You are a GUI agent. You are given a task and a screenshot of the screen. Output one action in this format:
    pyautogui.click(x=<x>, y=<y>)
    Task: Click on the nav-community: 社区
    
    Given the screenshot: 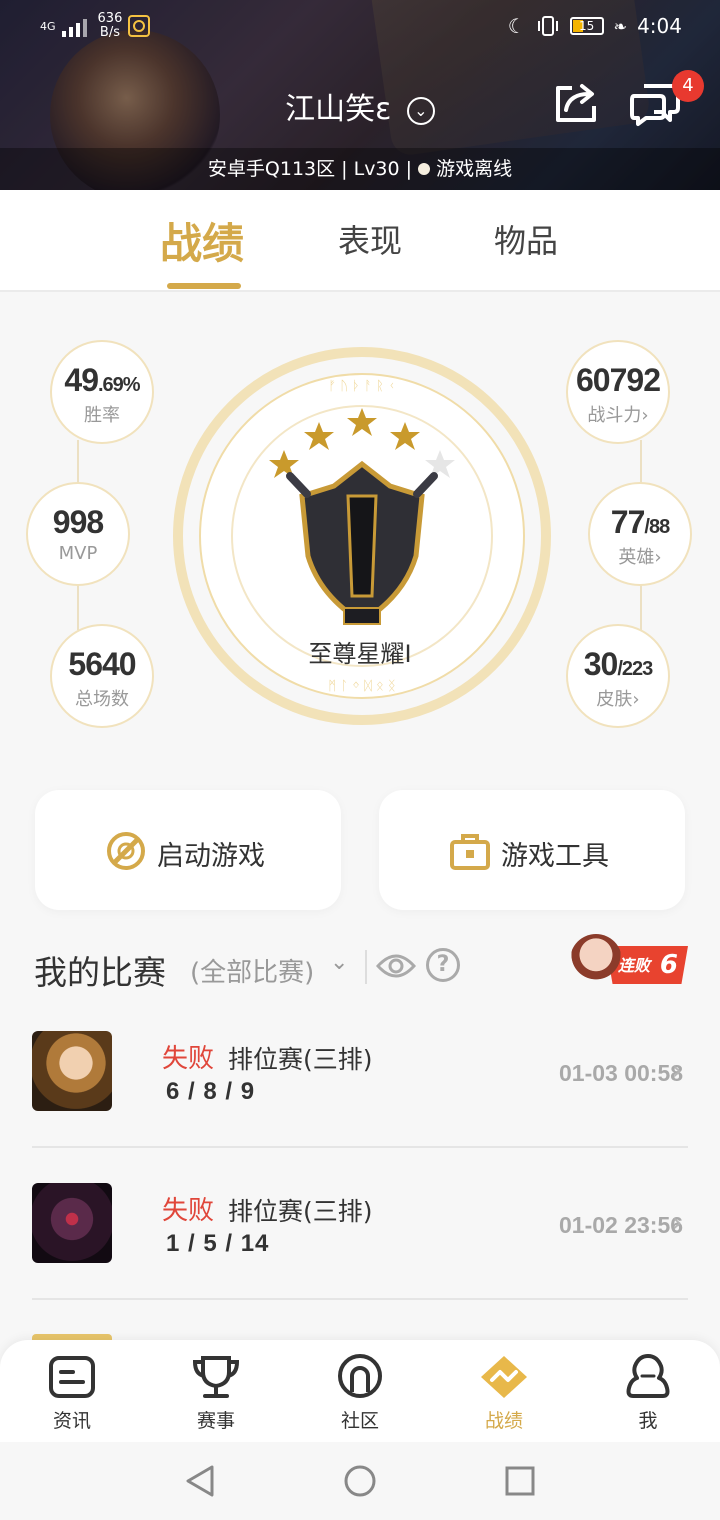 What is the action you would take?
    pyautogui.click(x=360, y=1393)
    